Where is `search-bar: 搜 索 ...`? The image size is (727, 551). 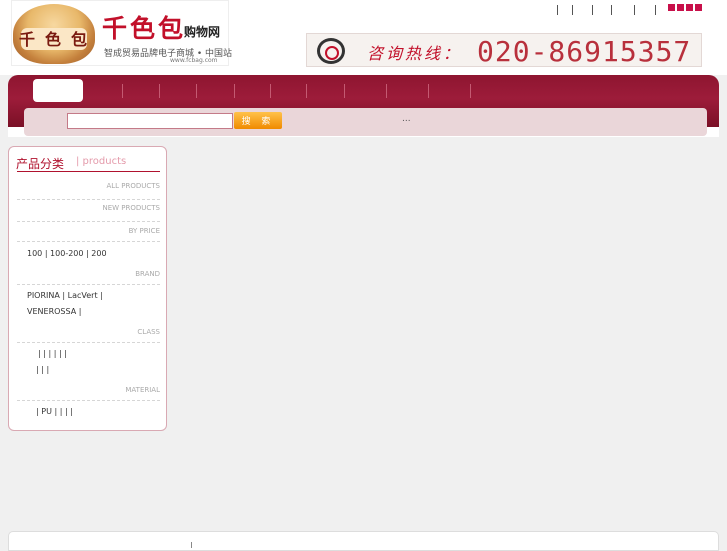
search-bar: 搜 索 ... is located at coordinates (365, 122).